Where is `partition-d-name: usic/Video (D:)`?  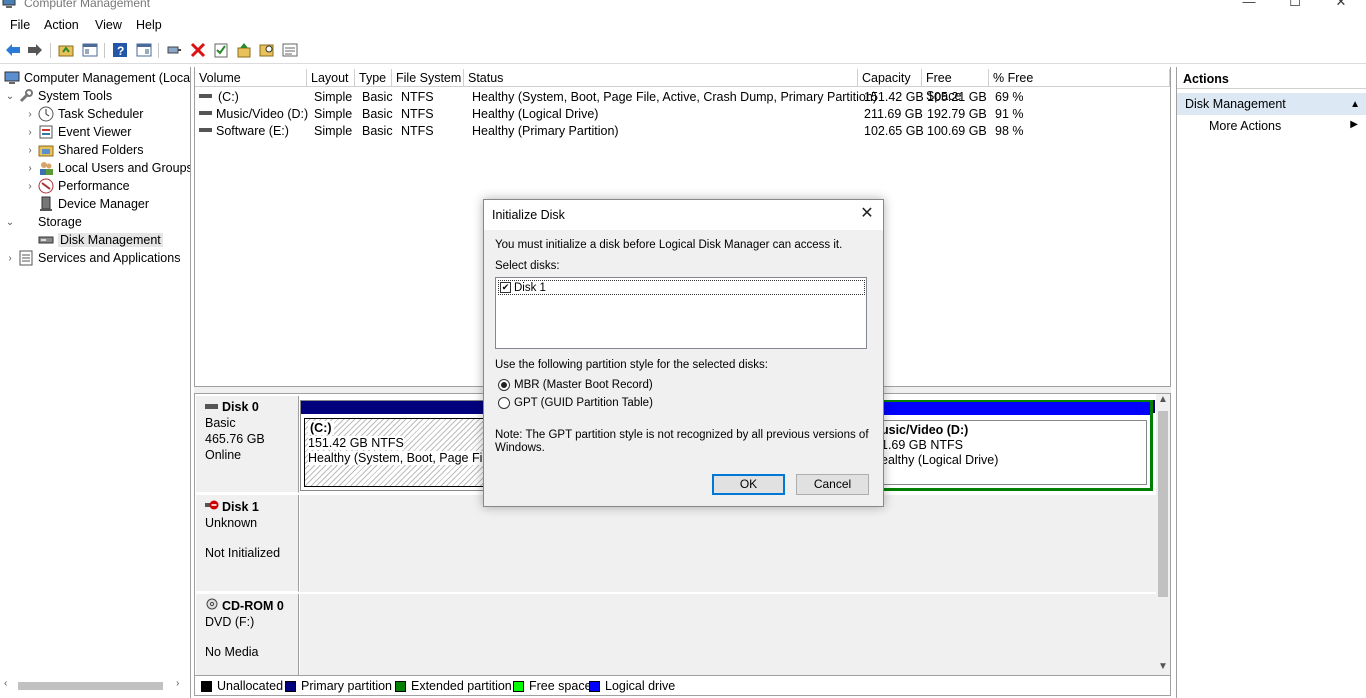
partition-d-name: usic/Video (D:) is located at coordinates (925, 430).